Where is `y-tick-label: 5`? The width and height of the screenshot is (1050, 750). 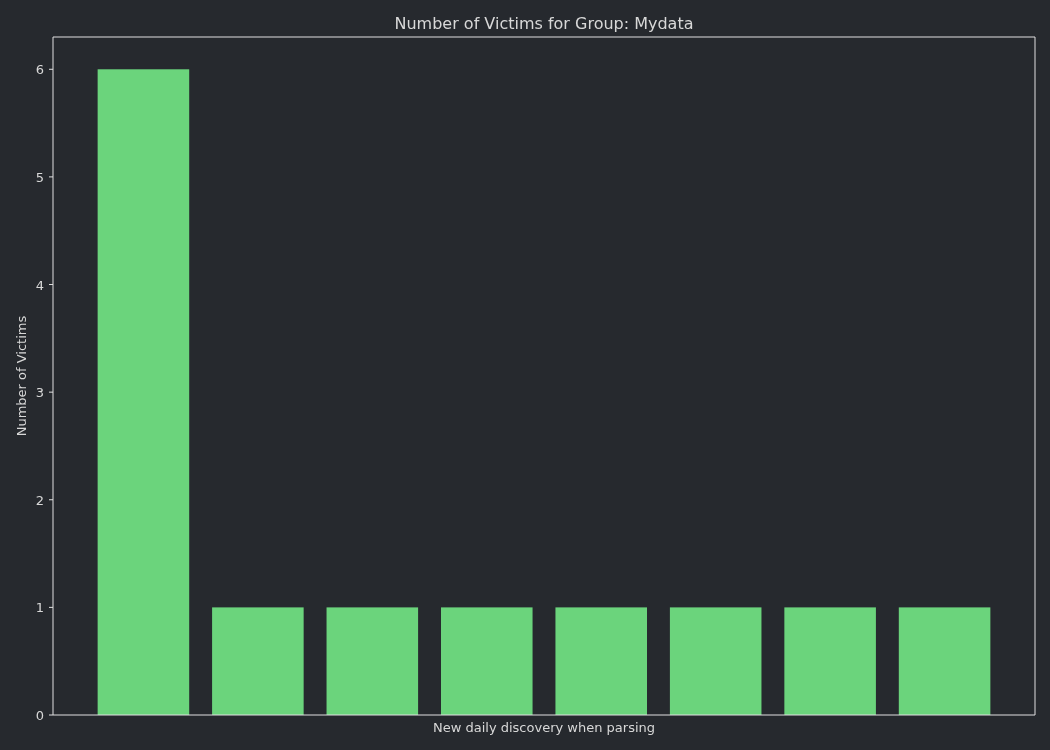 y-tick-label: 5 is located at coordinates (39, 177).